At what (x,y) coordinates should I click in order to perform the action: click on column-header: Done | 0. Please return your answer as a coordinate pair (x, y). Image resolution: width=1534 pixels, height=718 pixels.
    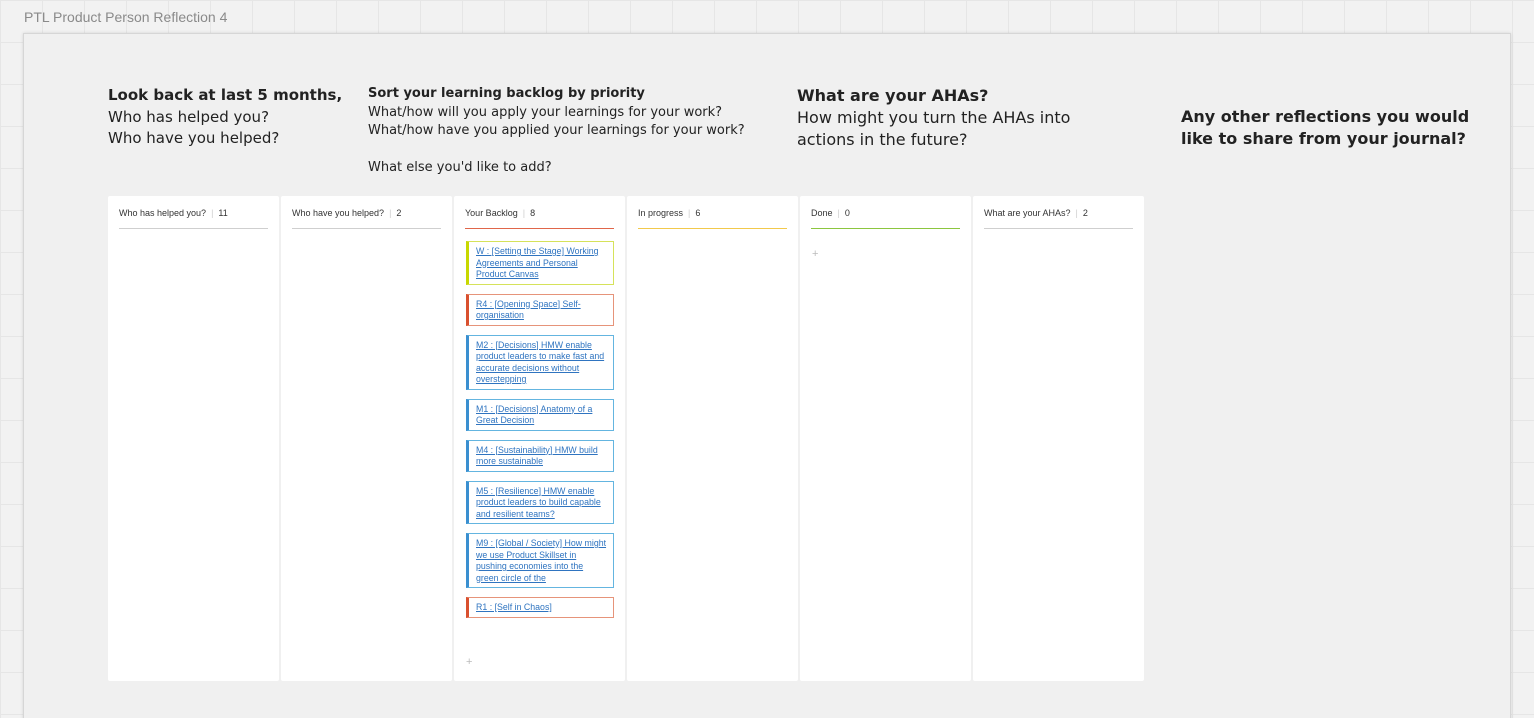
    Looking at the image, I should click on (885, 218).